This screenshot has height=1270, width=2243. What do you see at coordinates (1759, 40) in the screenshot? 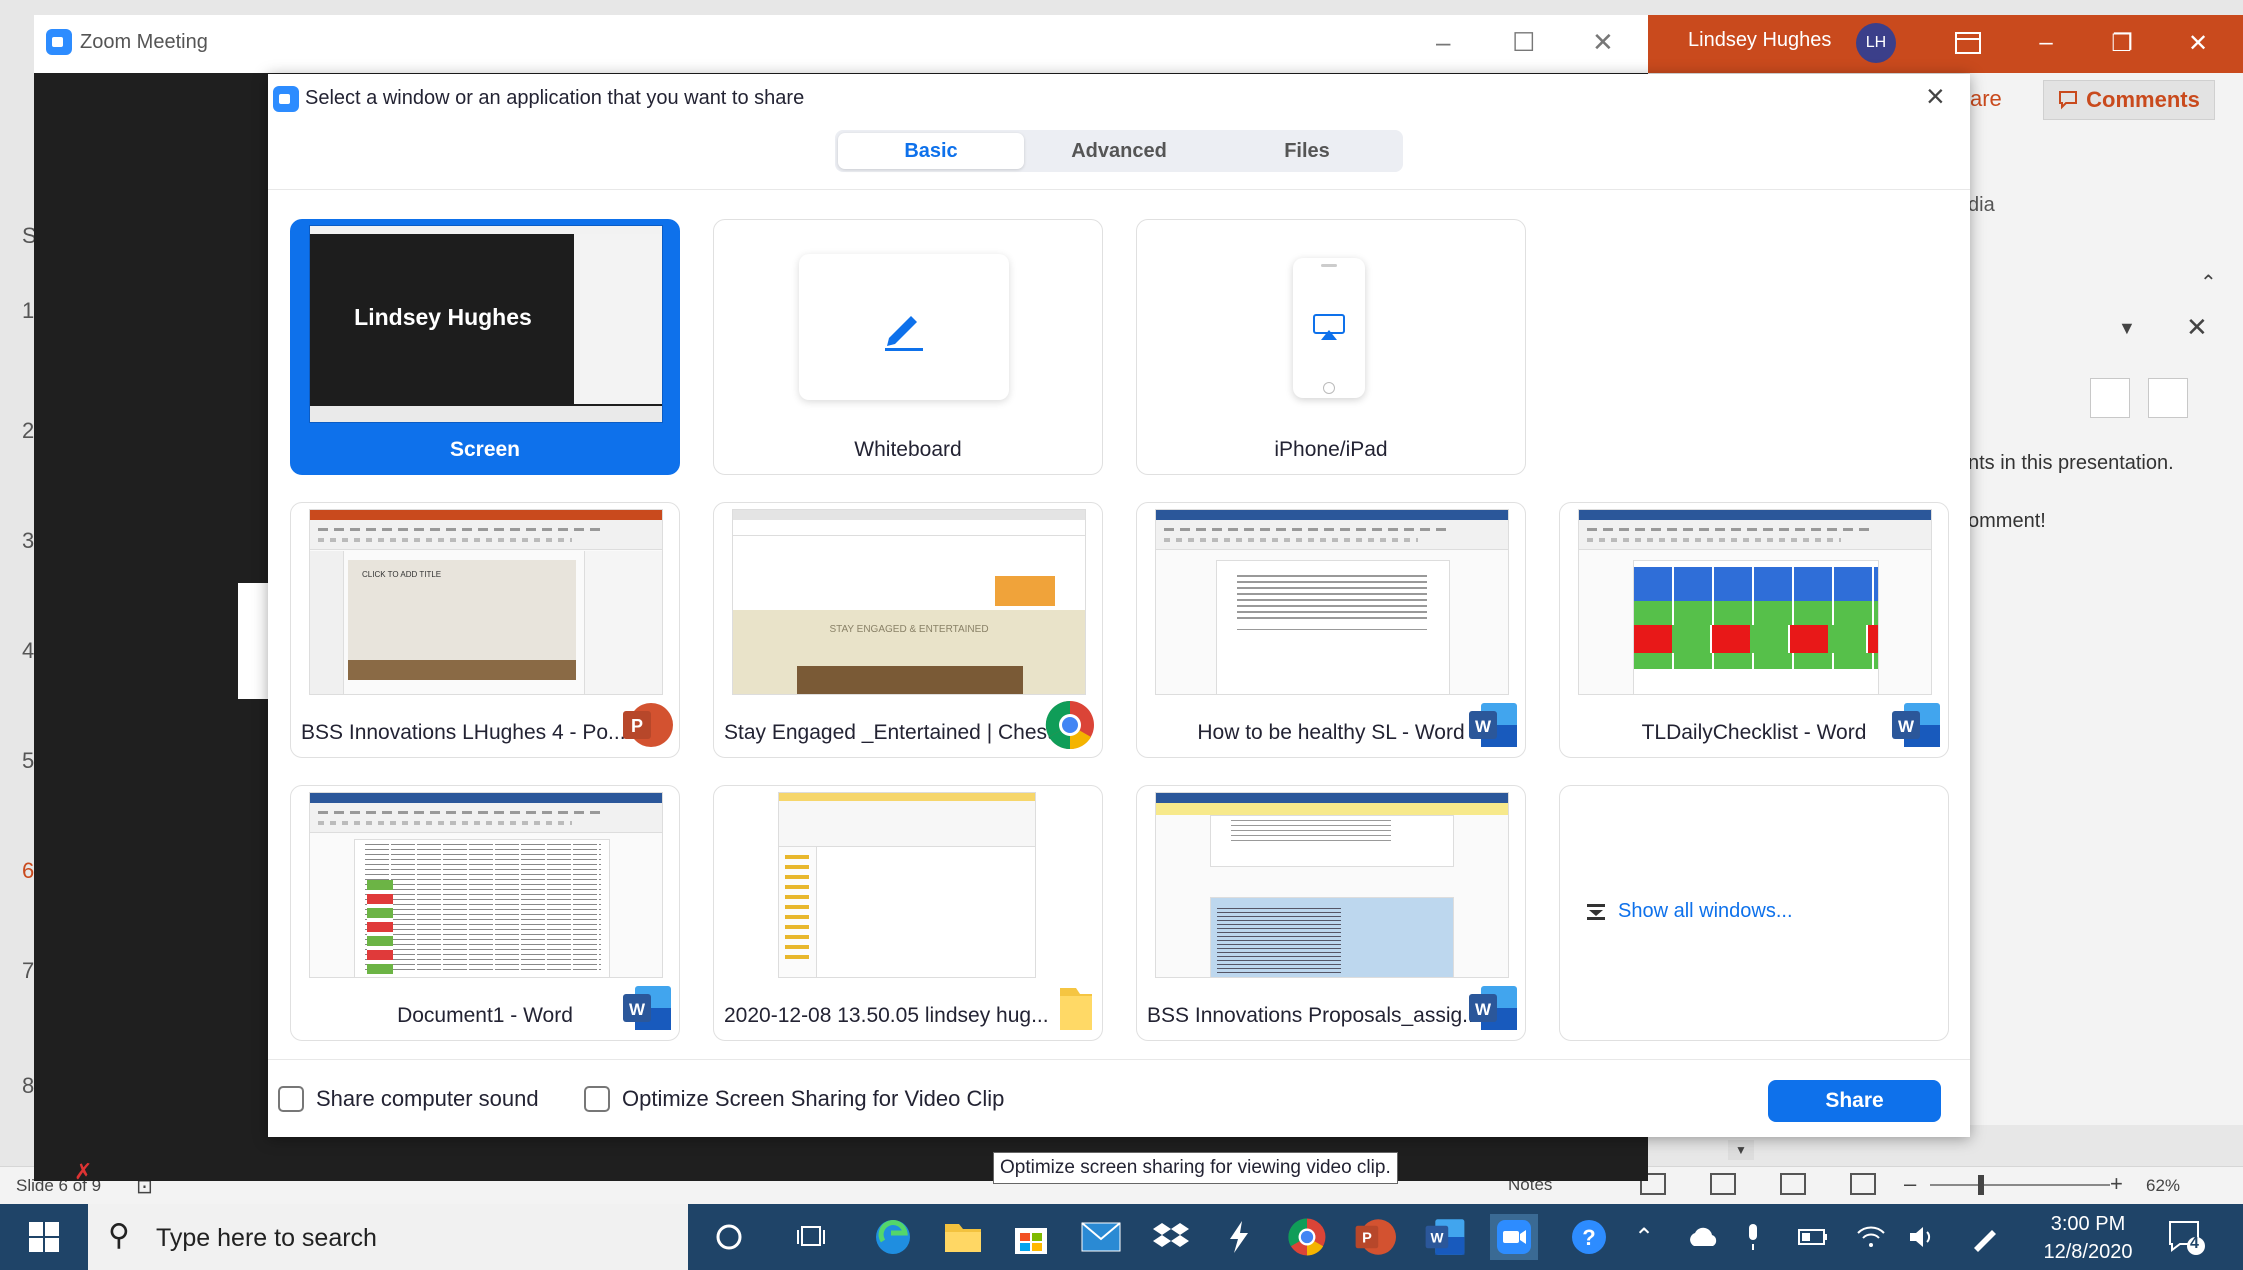
I see `account-name: Lindsey Hughes` at bounding box center [1759, 40].